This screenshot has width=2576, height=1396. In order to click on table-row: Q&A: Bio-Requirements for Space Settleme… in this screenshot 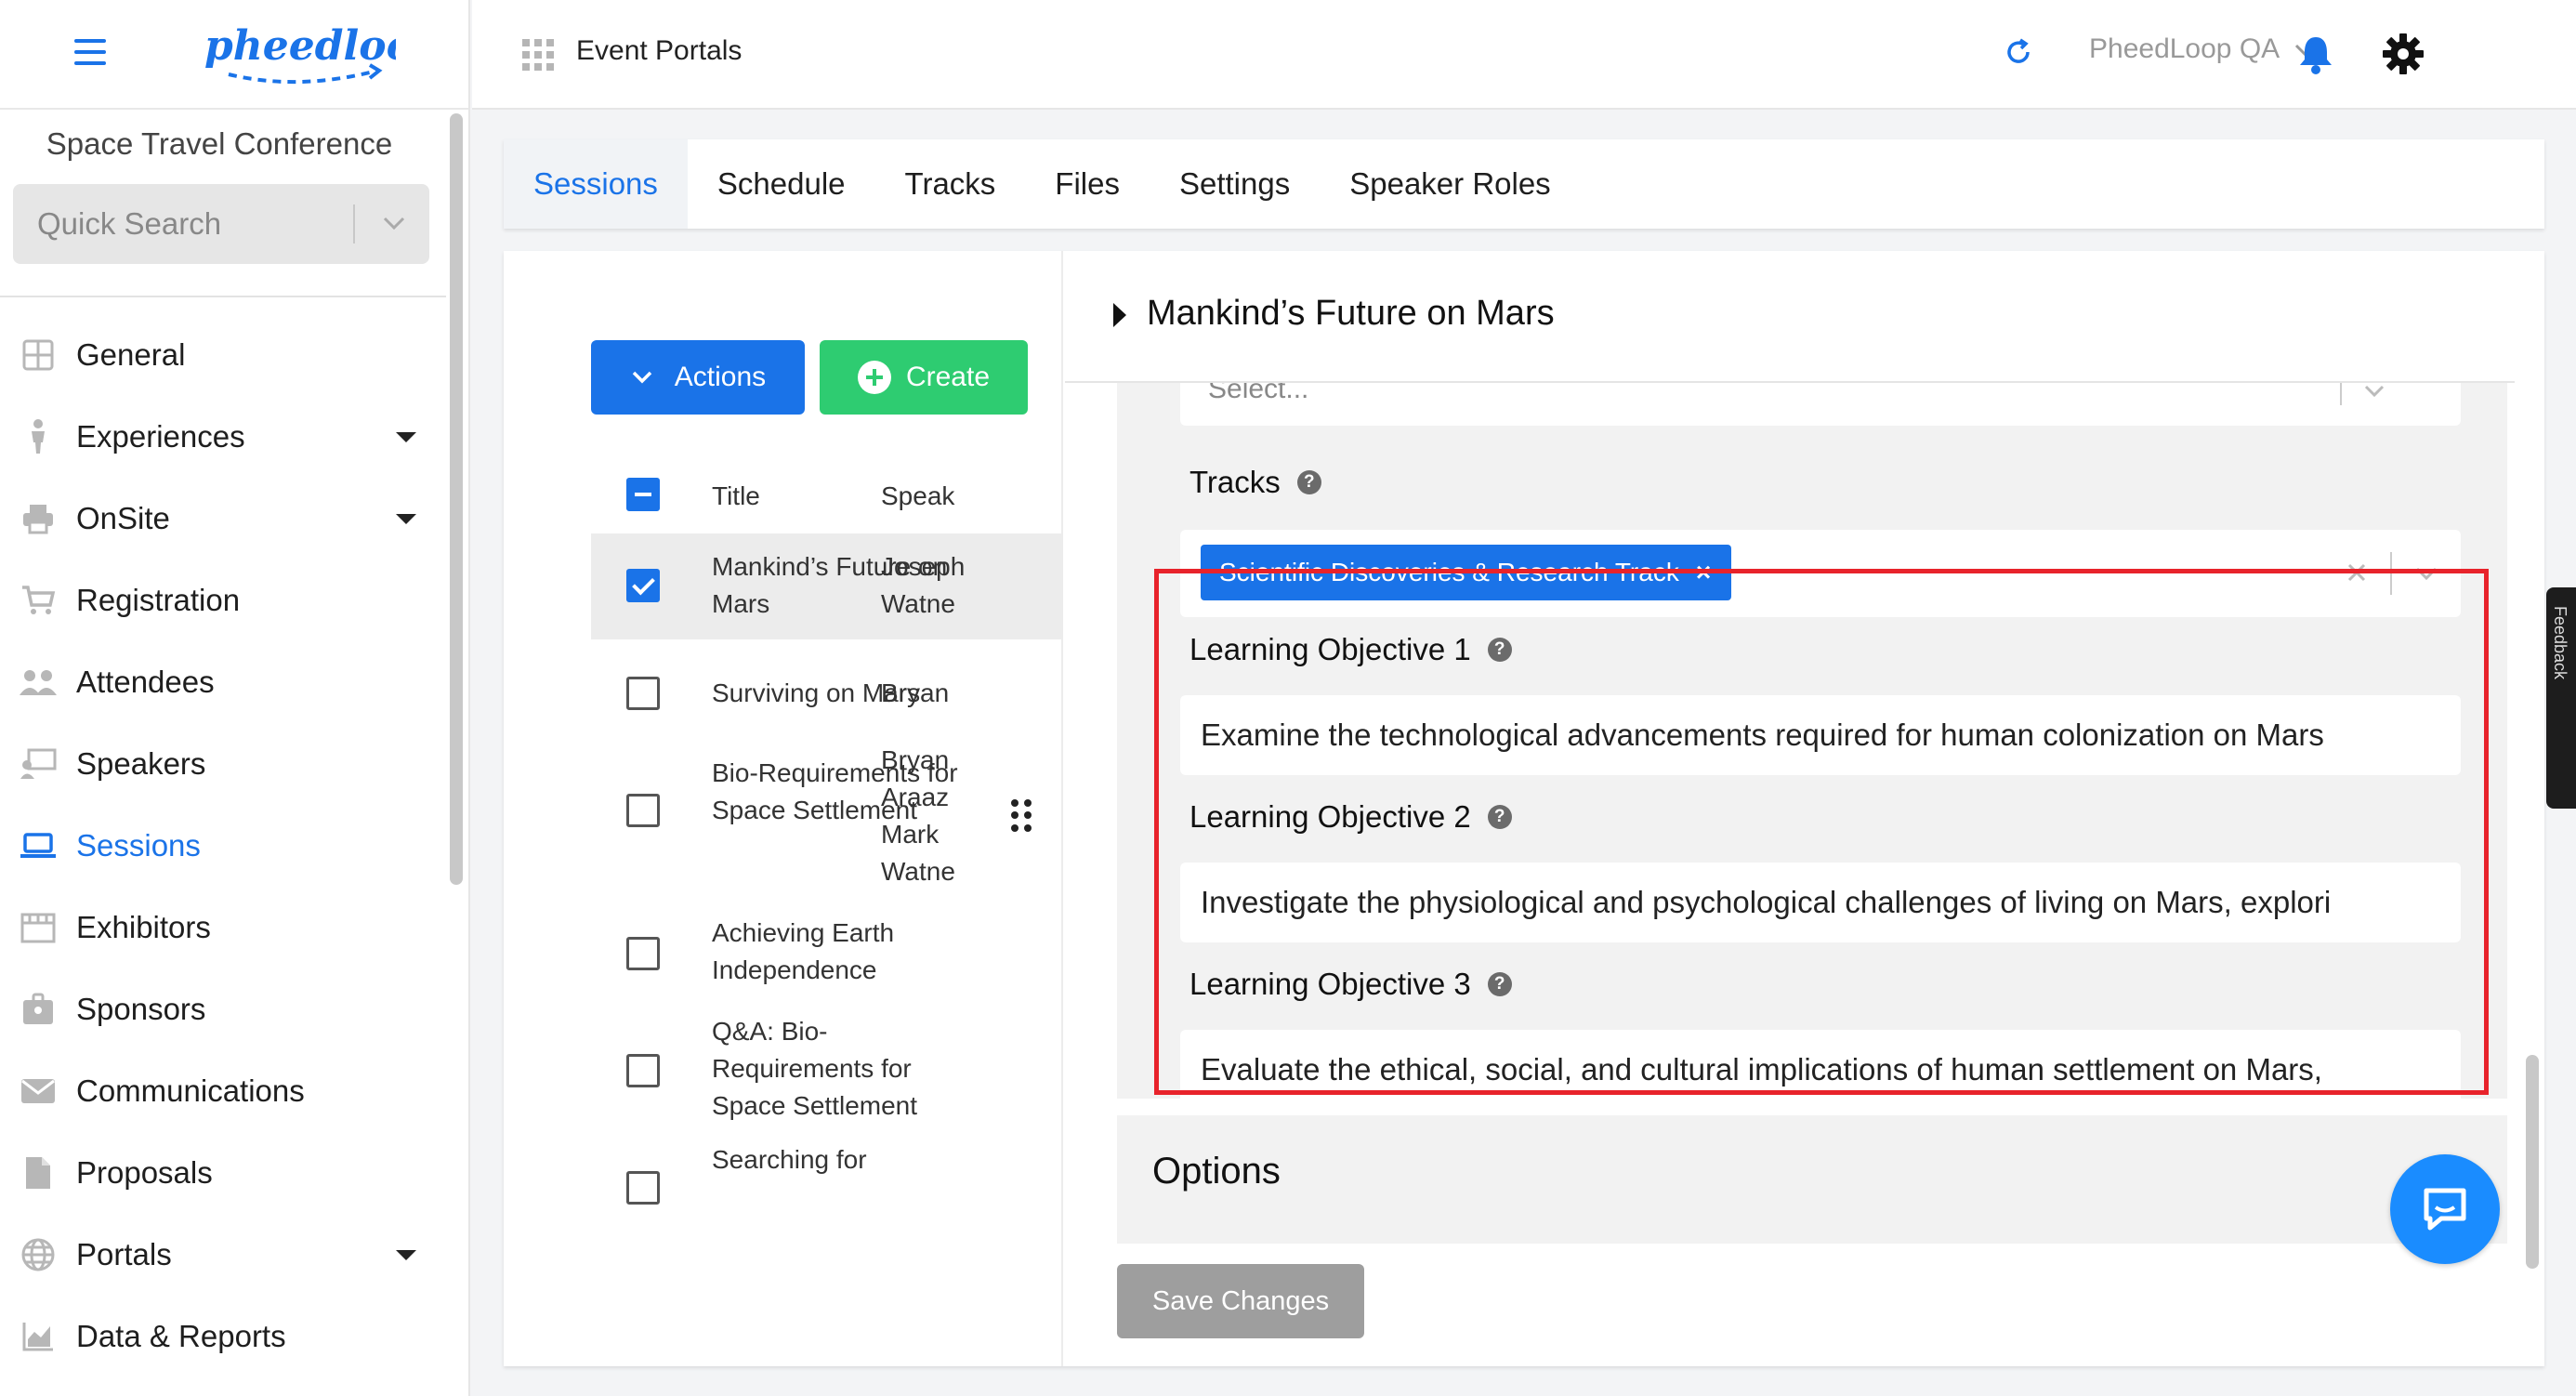, I will do `click(826, 1077)`.